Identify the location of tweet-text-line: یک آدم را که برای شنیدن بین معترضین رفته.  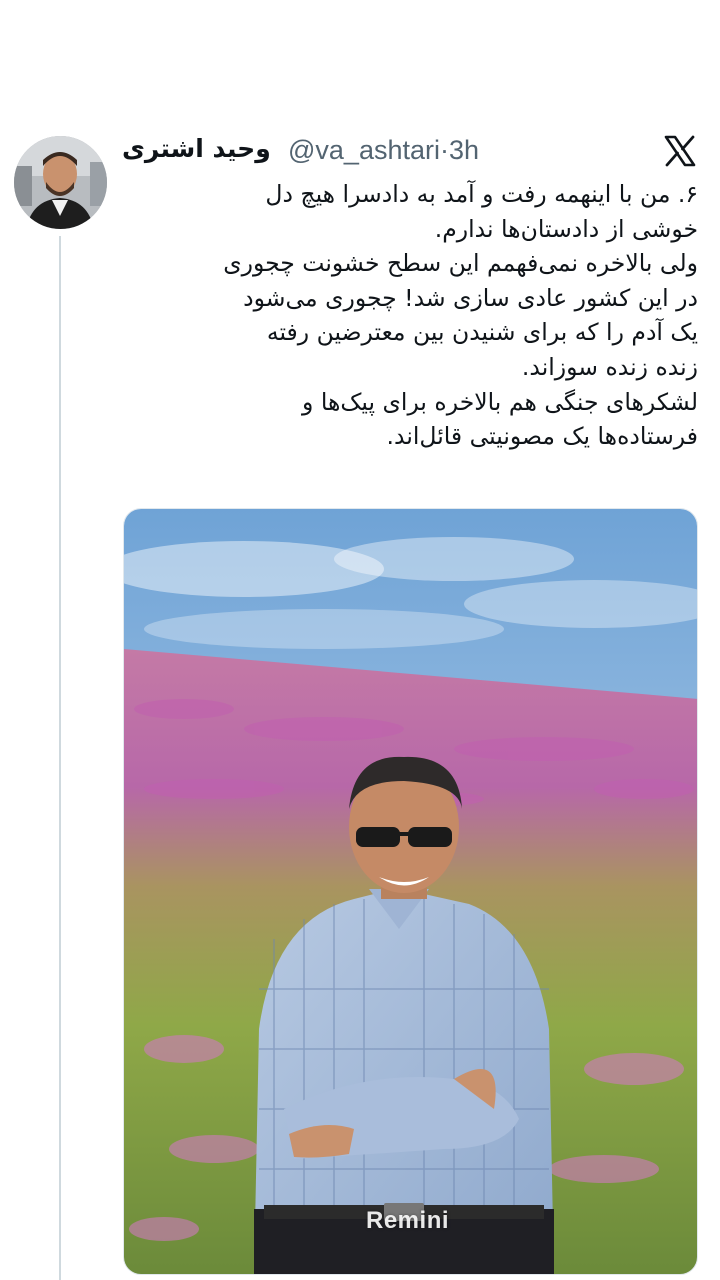
(482, 332).